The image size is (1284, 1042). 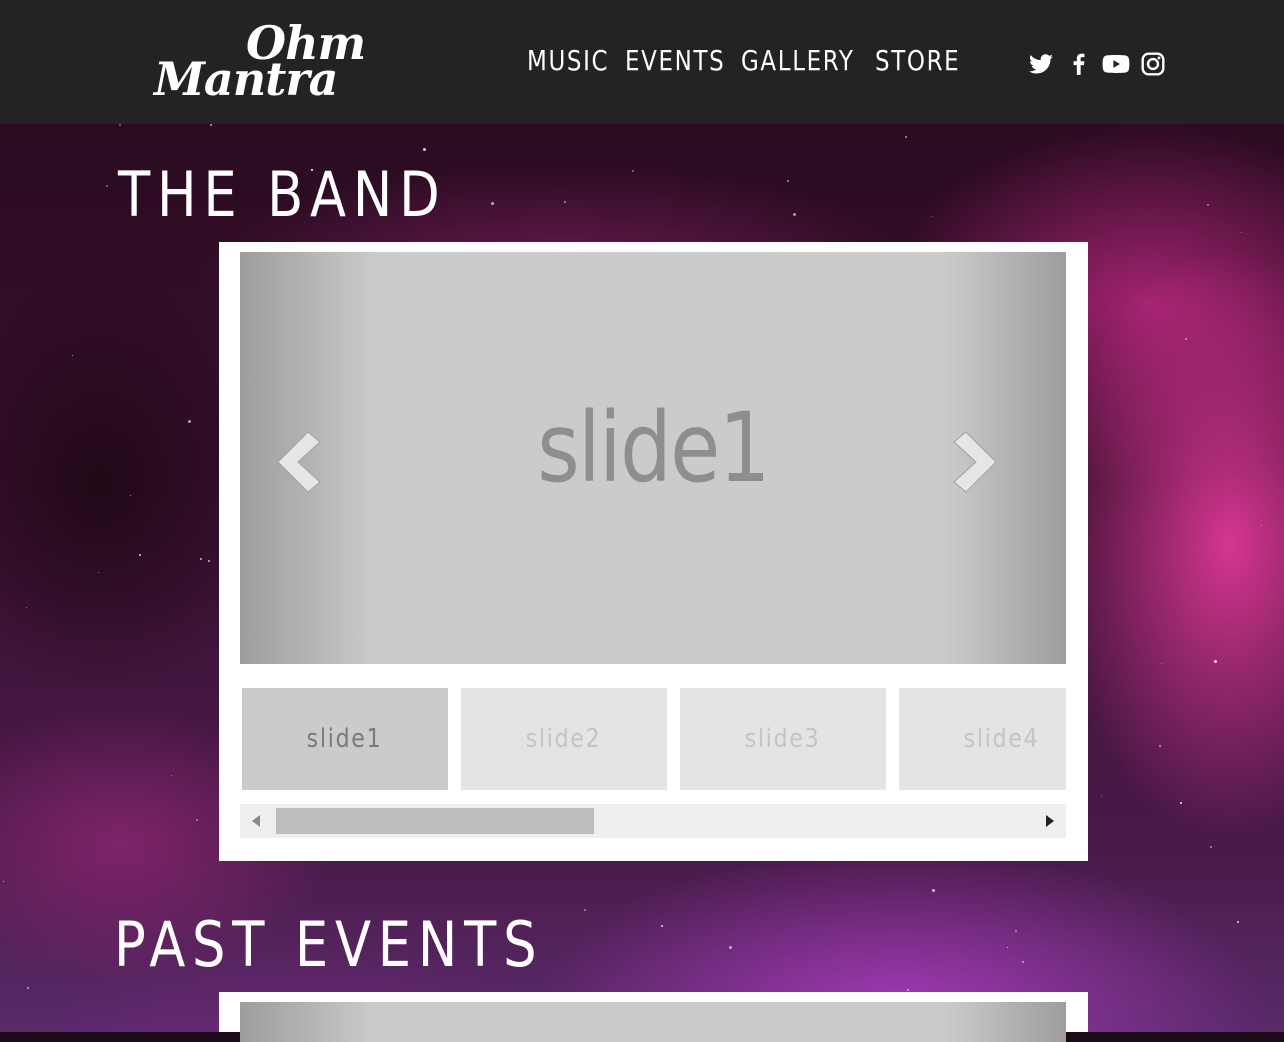 I want to click on instagram-icon, so click(x=1153, y=64).